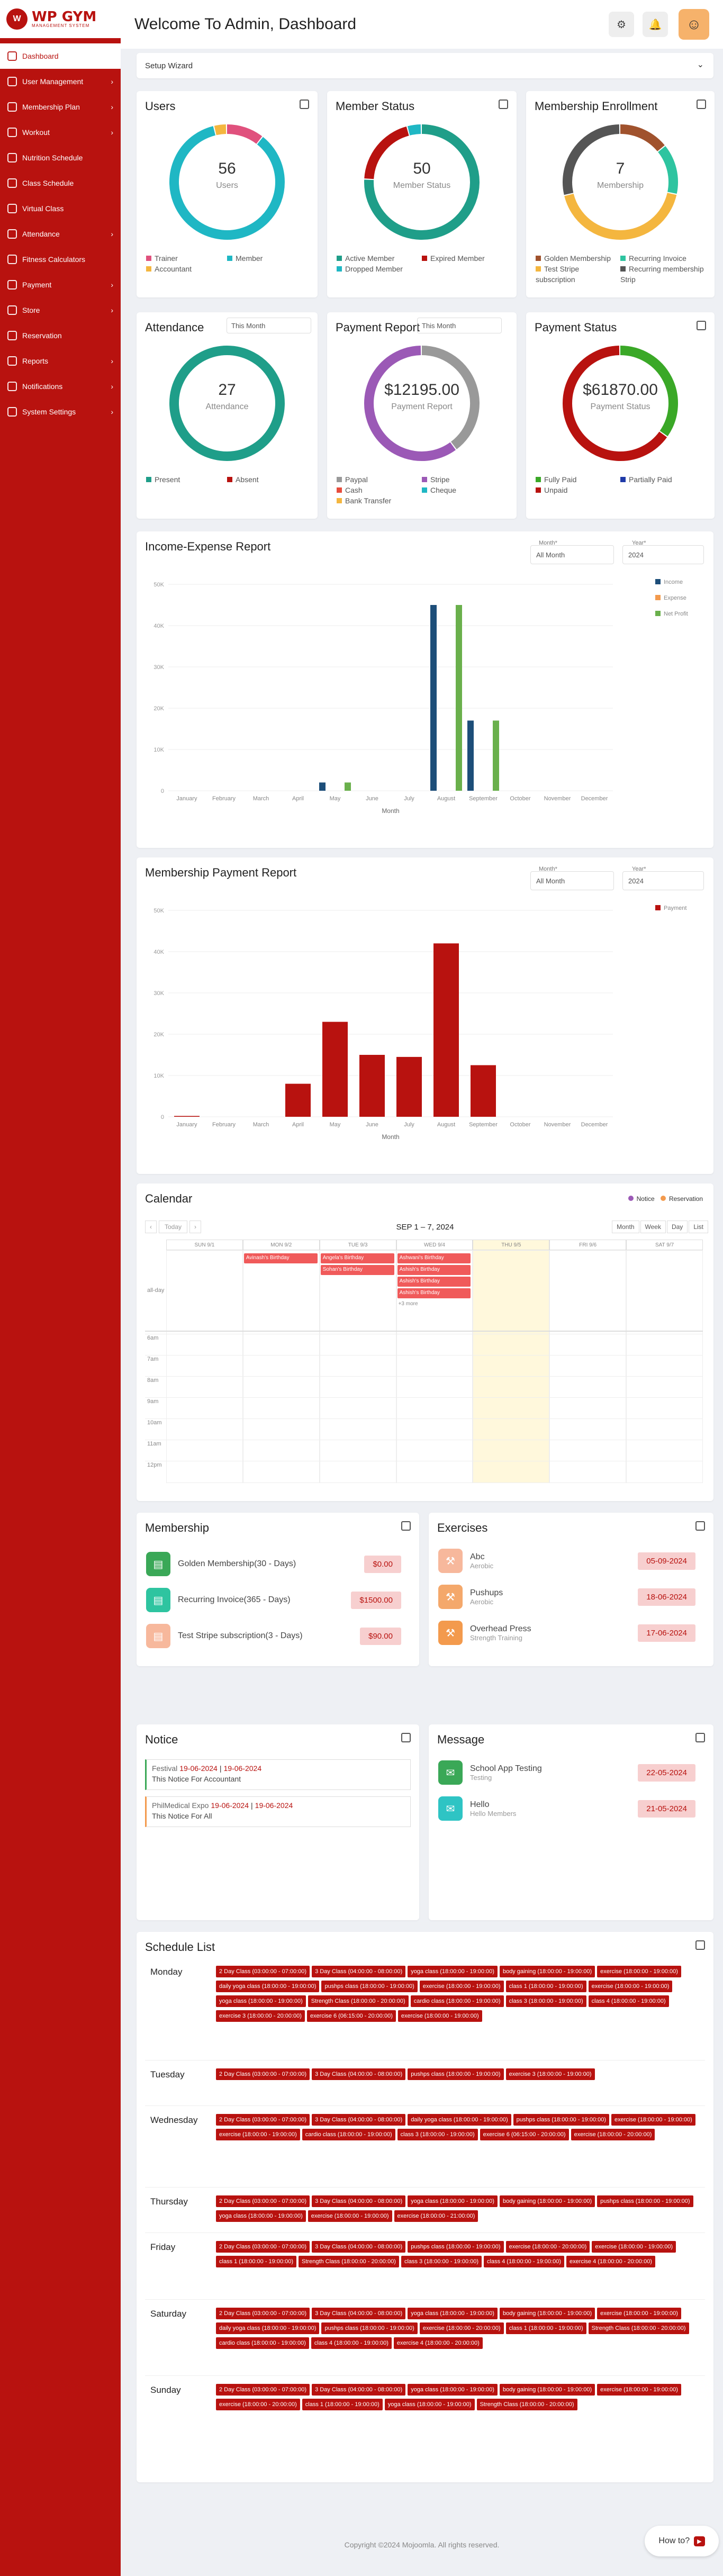  Describe the element at coordinates (60, 361) in the screenshot. I see `sidebar-item-reports: Reports ›` at that location.